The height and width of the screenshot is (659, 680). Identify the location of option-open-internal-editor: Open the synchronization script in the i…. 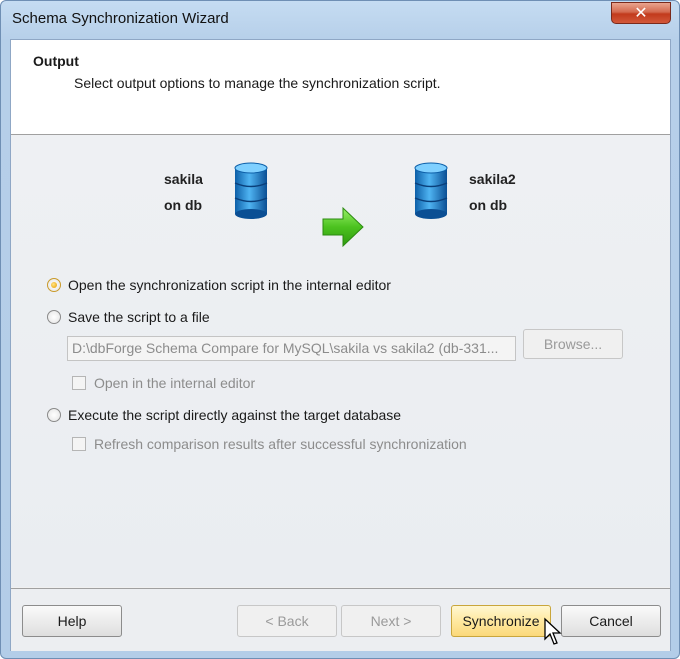
(219, 285).